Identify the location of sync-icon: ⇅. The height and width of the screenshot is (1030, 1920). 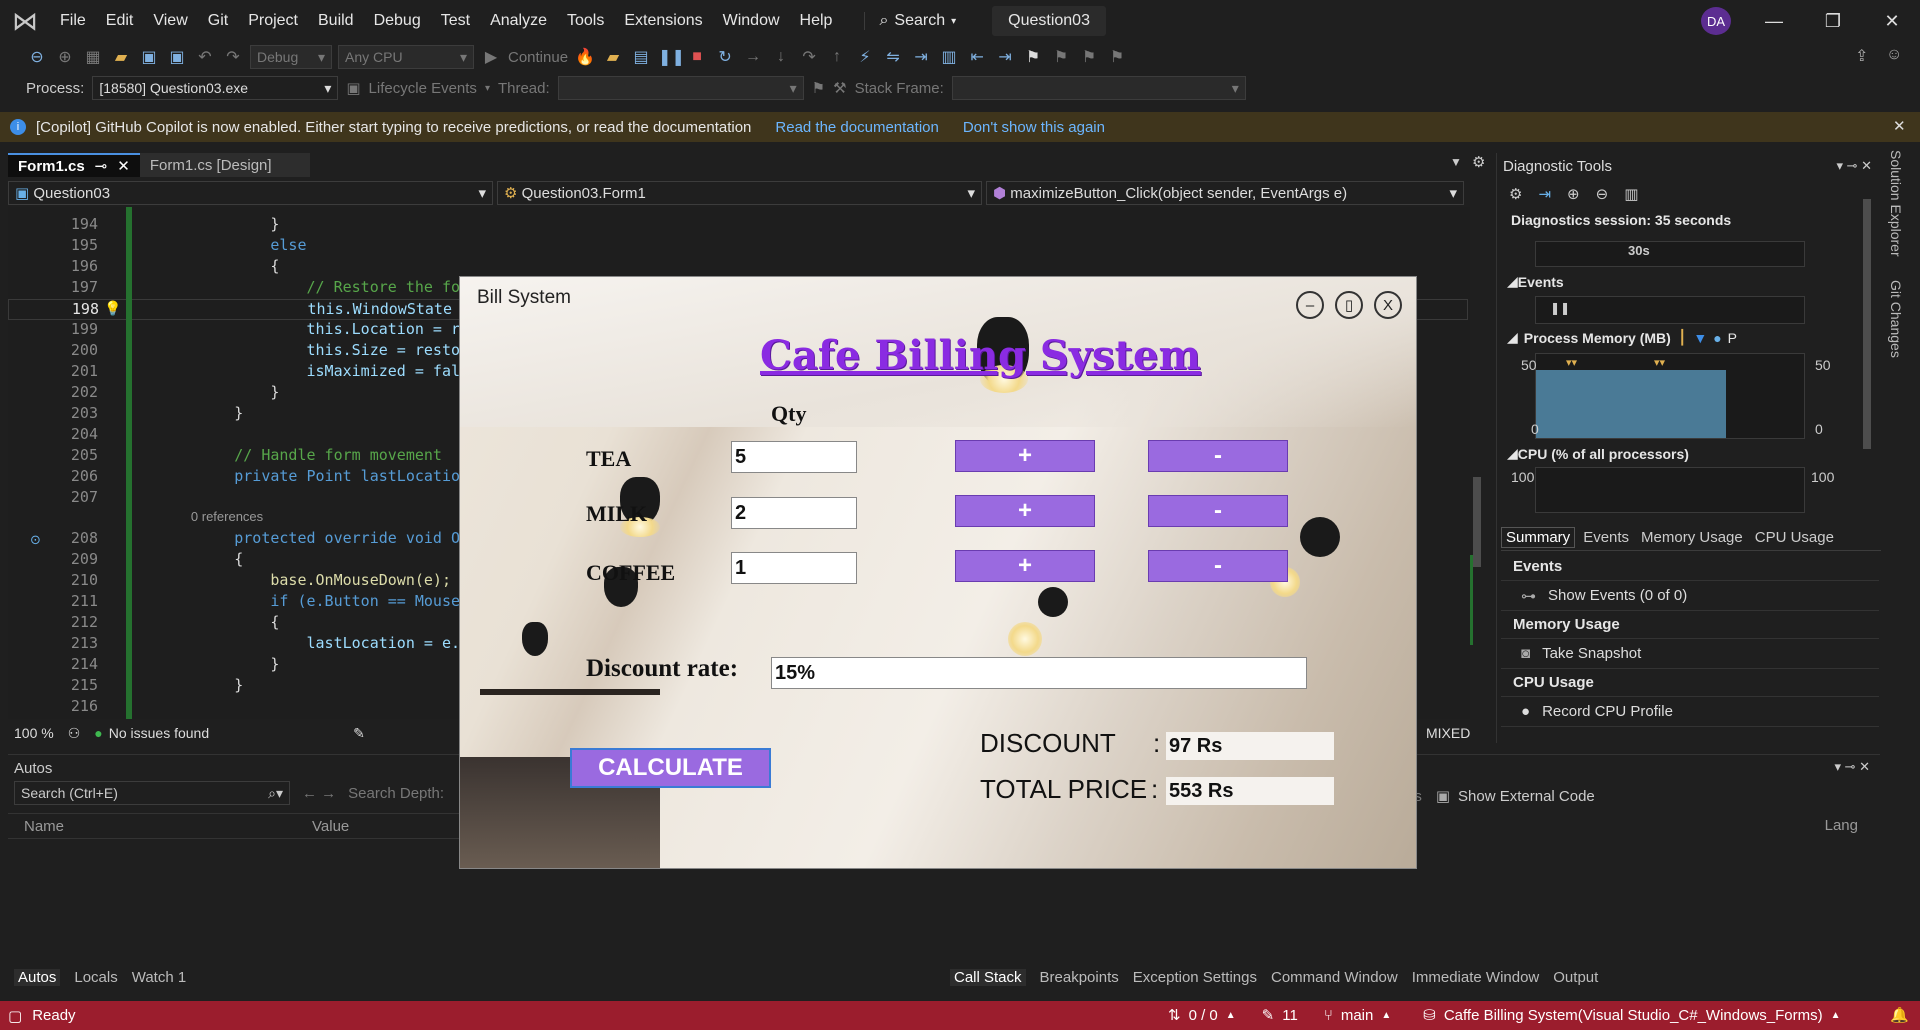
(1174, 1015).